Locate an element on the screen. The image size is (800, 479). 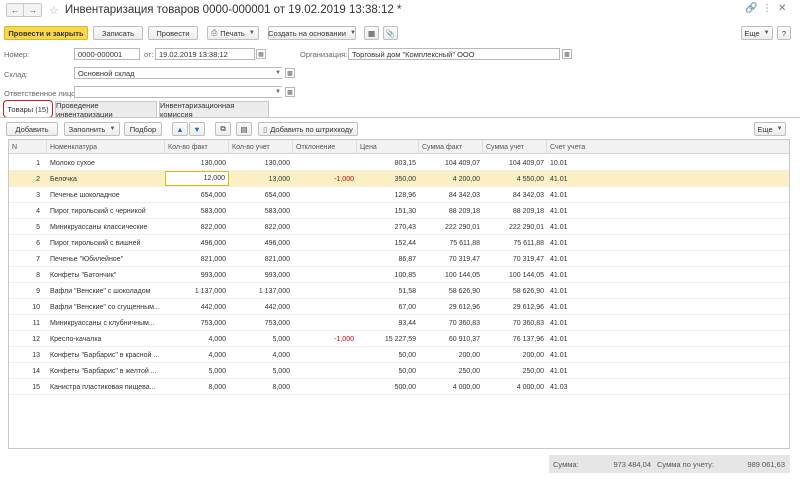
cell-fact-qty: 8,000 is located at coordinates (197, 387).